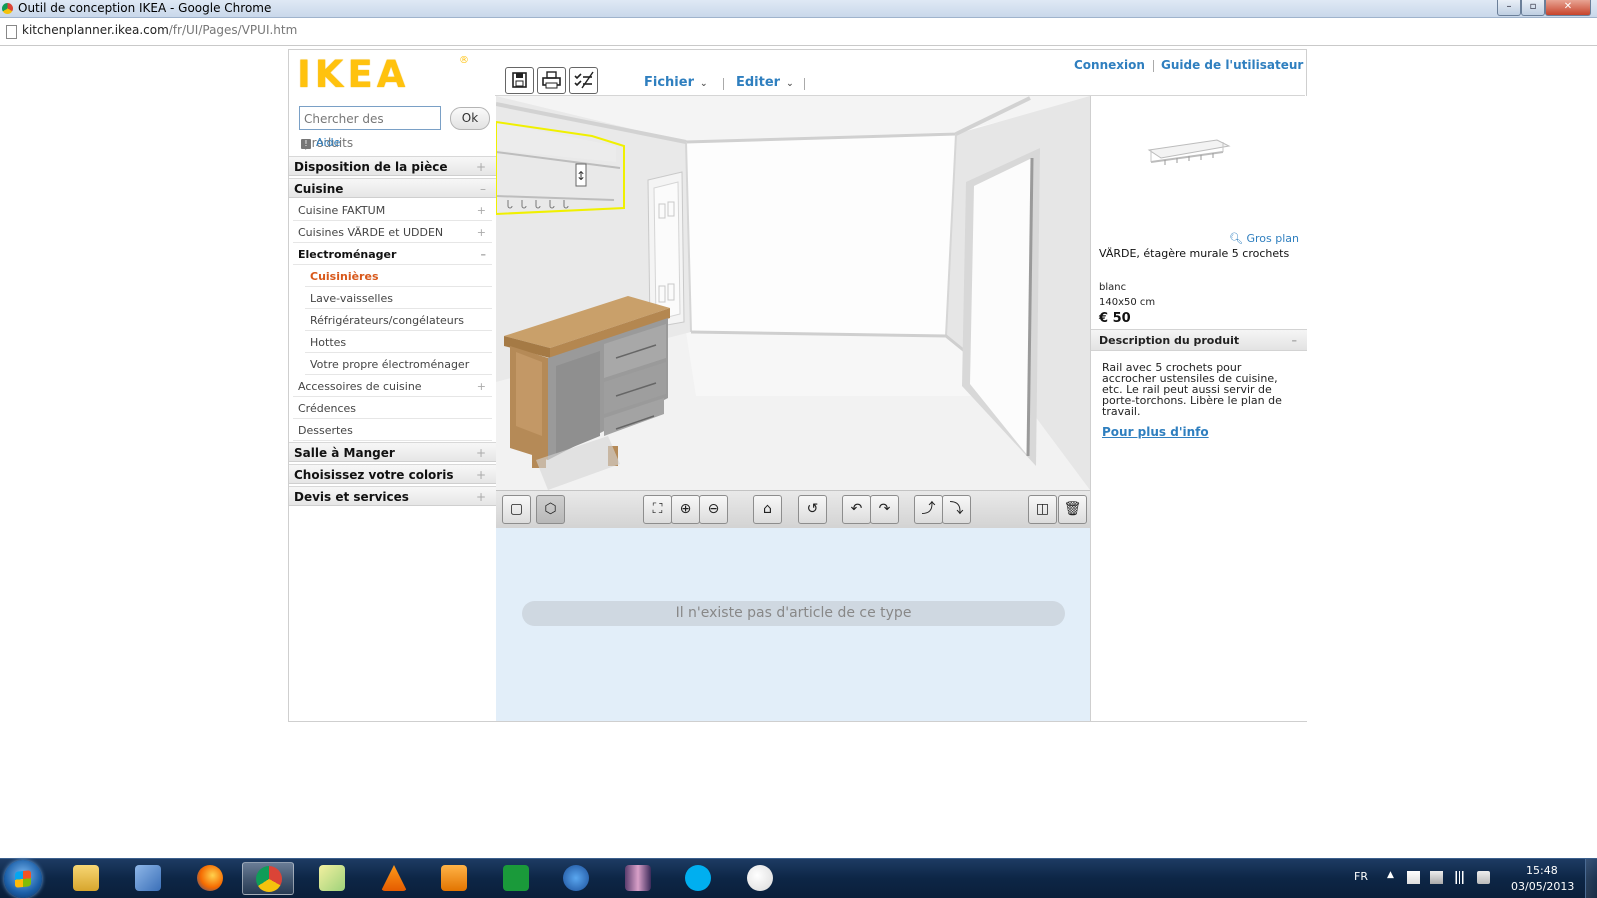 This screenshot has height=898, width=1597. What do you see at coordinates (392, 474) in the screenshot?
I see `category-coloris: Choisissez votre coloris +` at bounding box center [392, 474].